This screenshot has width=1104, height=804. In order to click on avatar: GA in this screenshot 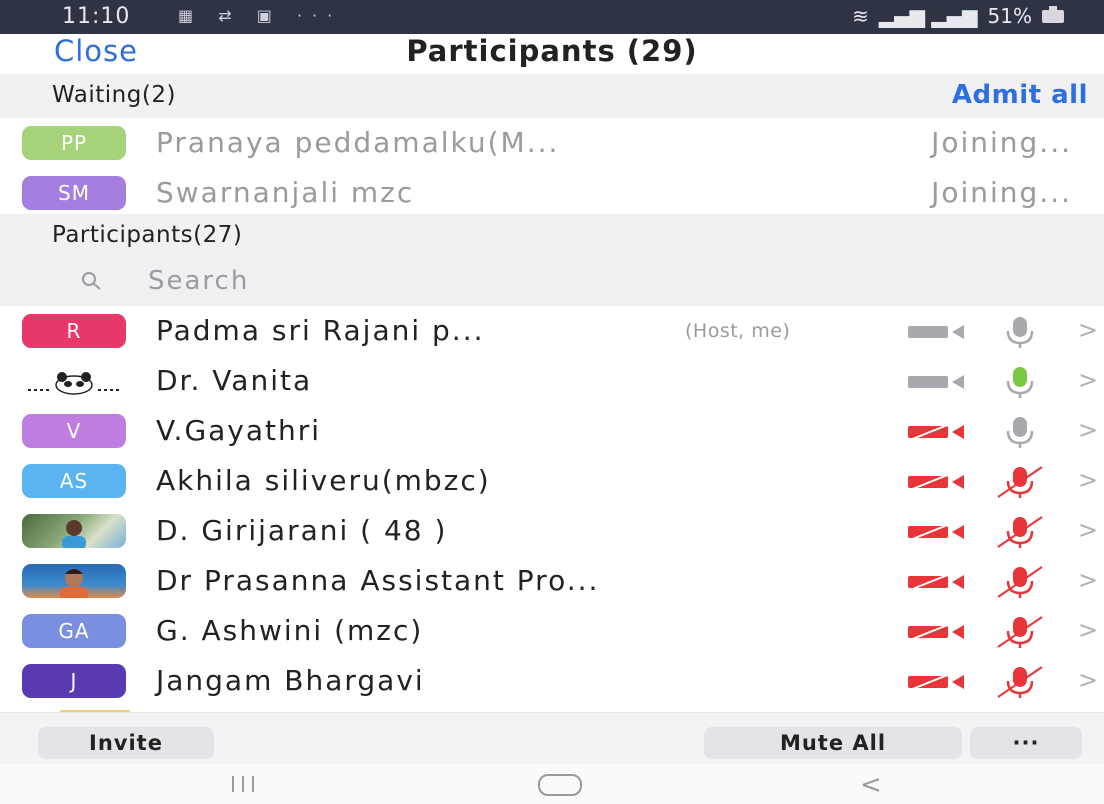, I will do `click(74, 631)`.